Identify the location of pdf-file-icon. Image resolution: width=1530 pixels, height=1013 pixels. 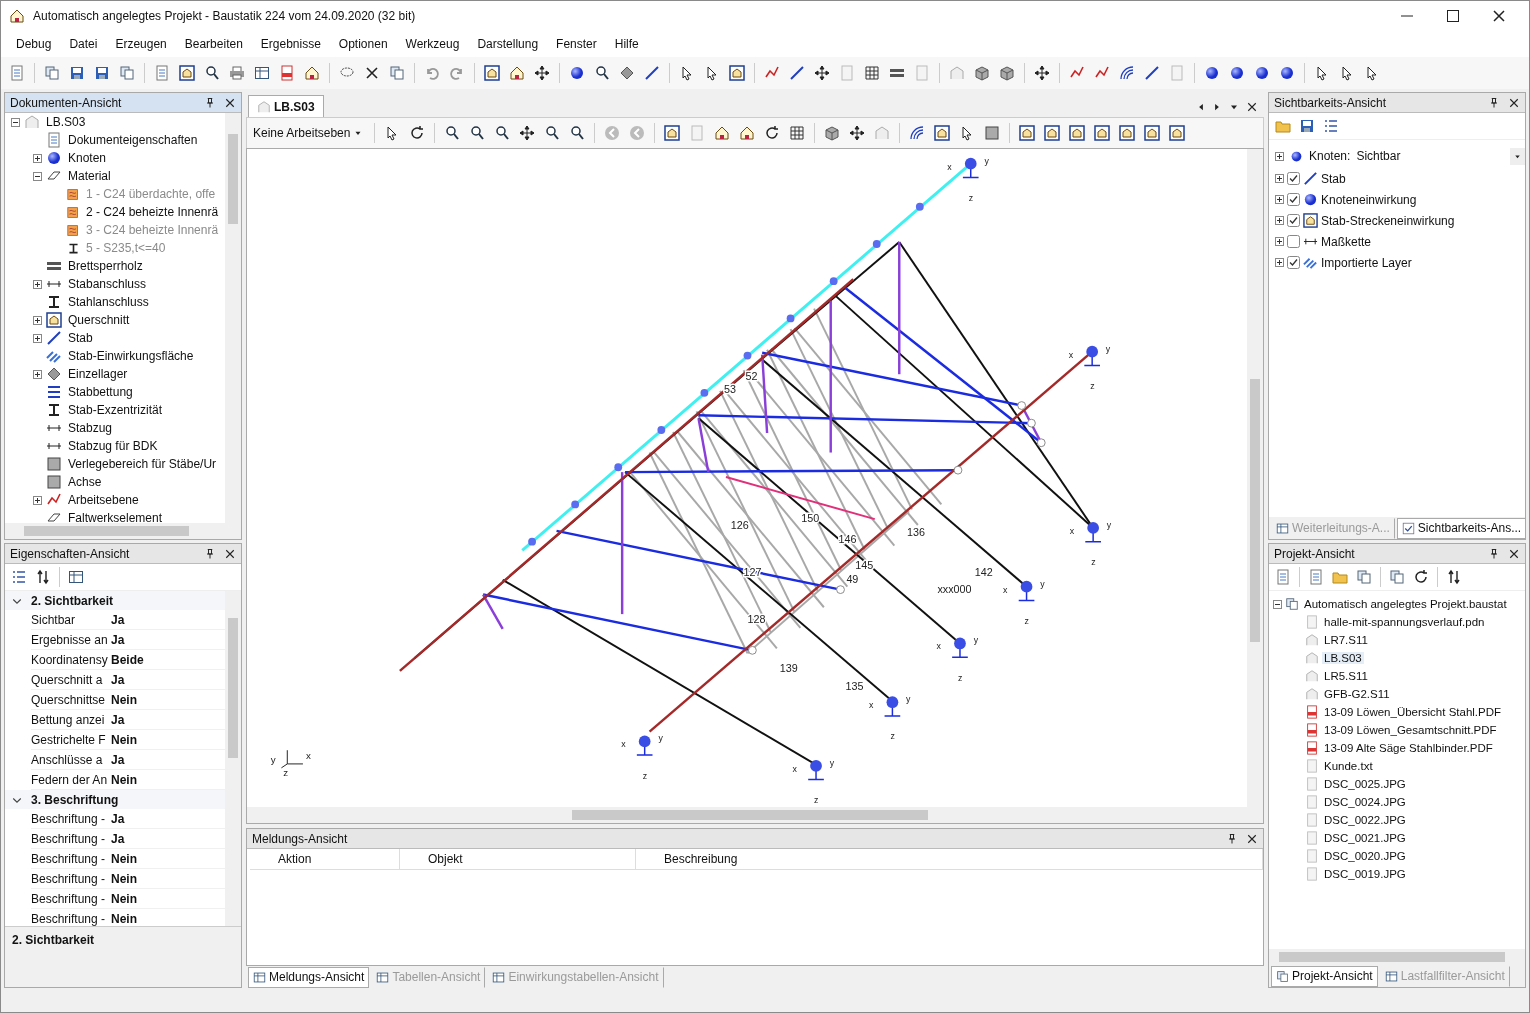
(287, 73).